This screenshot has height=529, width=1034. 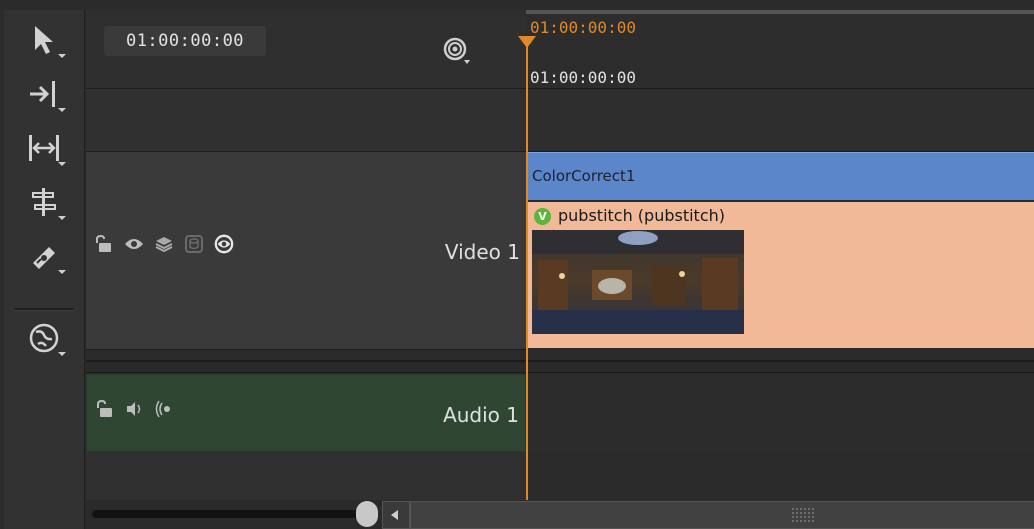 What do you see at coordinates (306, 476) in the screenshot?
I see `empty-header-area` at bounding box center [306, 476].